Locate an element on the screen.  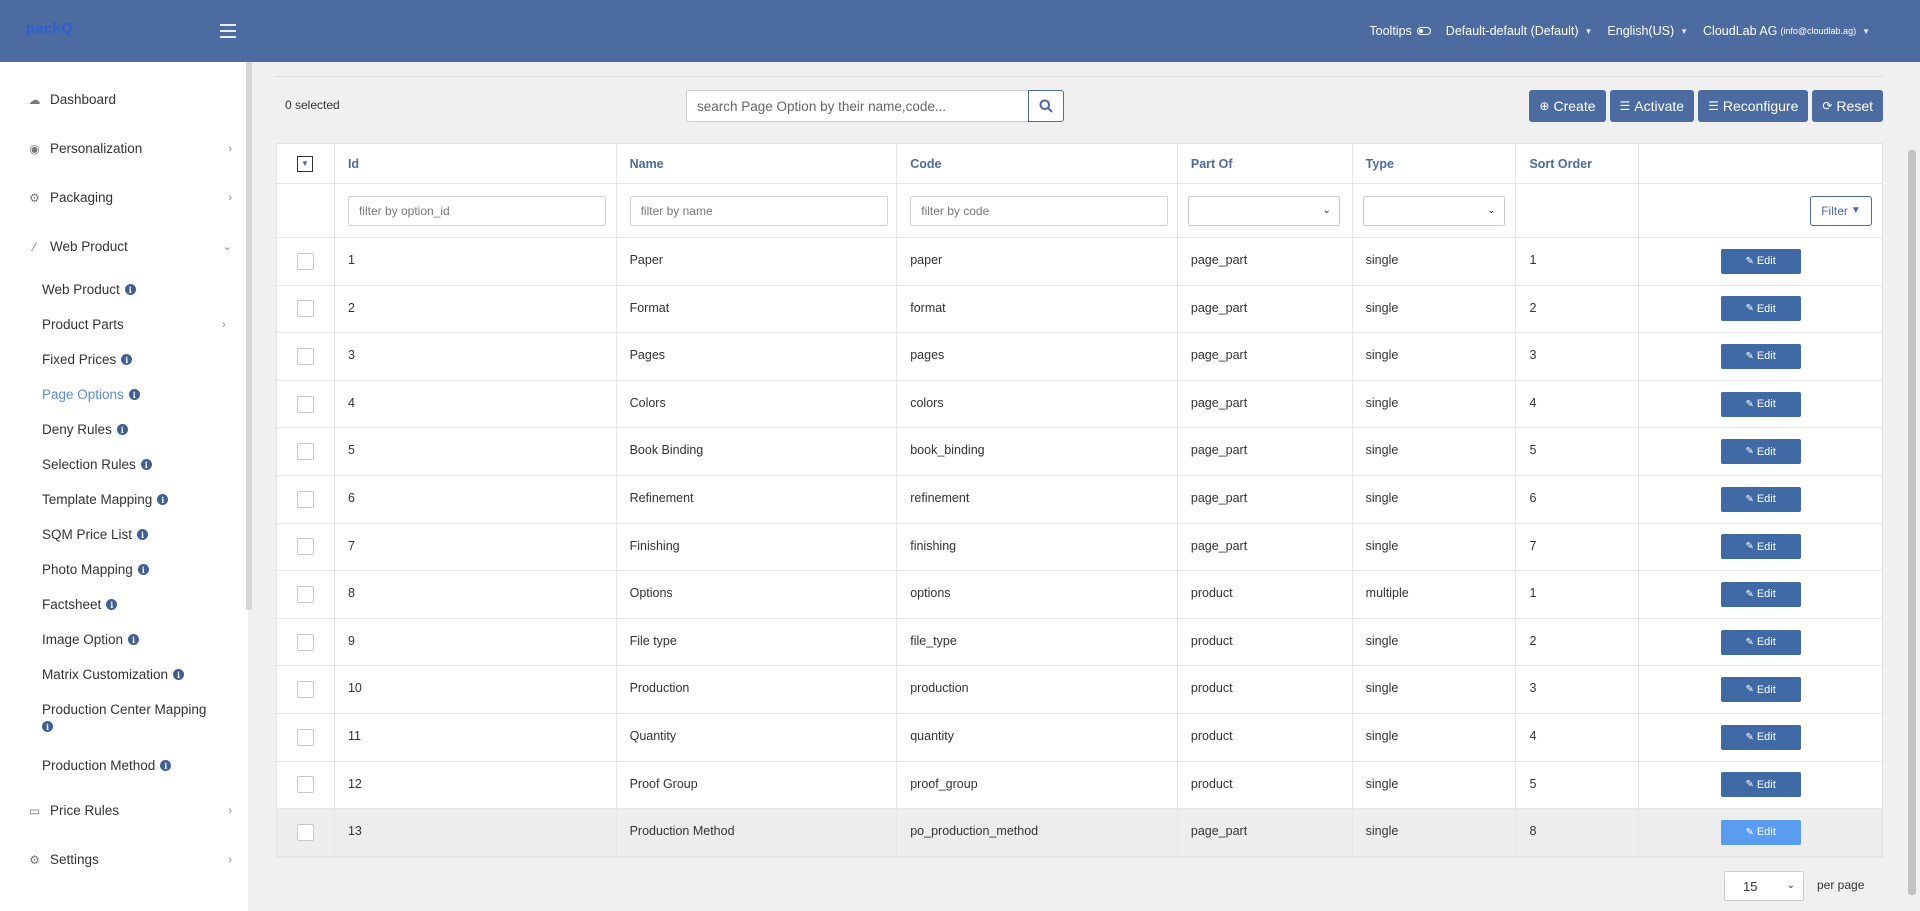
filter-name-input is located at coordinates (758, 210).